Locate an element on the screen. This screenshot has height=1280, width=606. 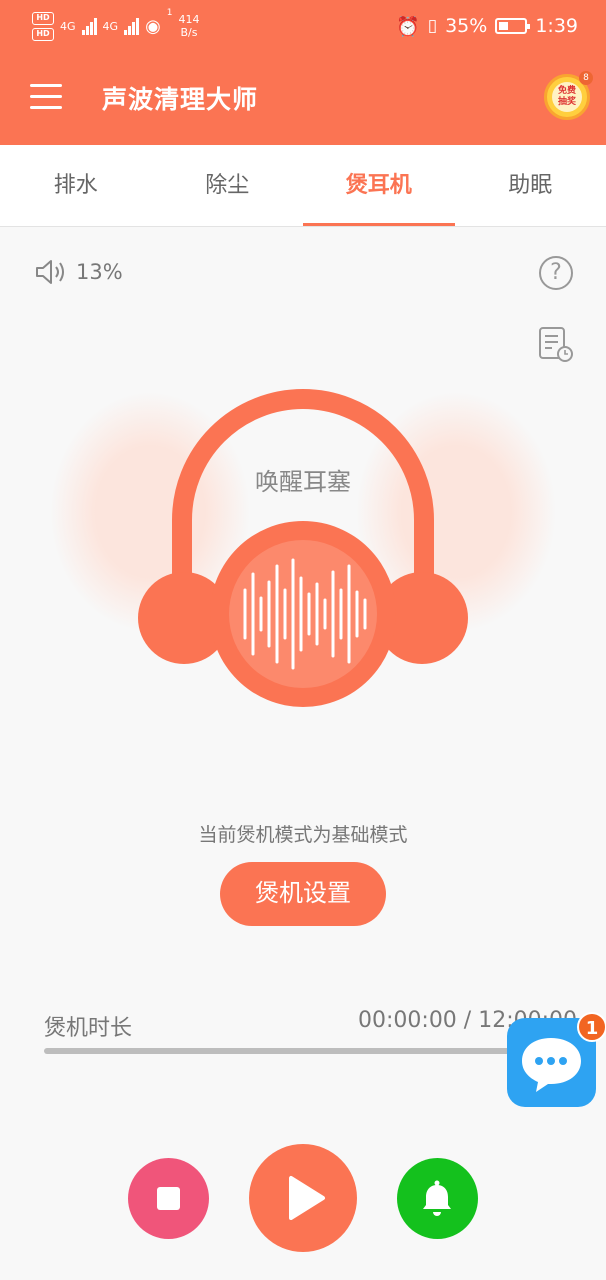
battery-percent: 35% is located at coordinates (466, 26).